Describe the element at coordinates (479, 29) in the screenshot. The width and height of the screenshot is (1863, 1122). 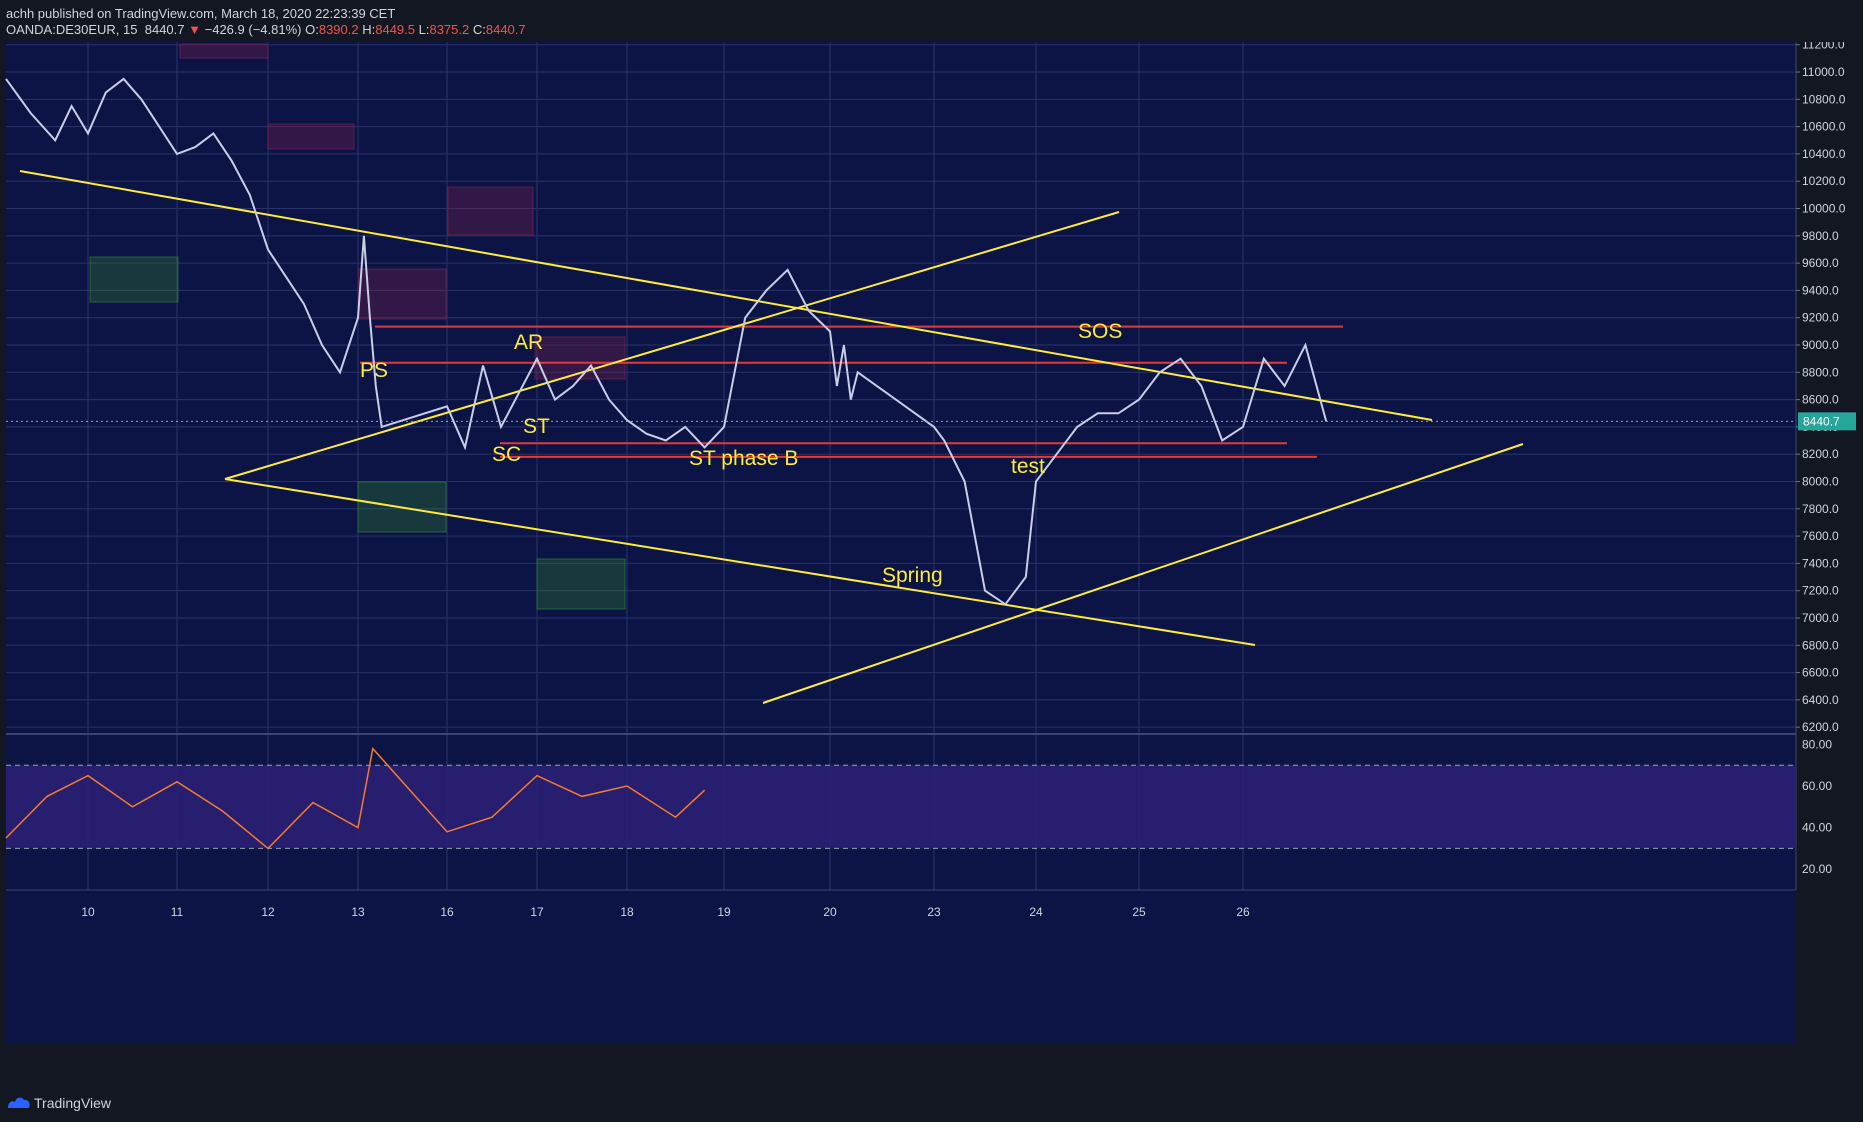
I see `close-label: C:` at that location.